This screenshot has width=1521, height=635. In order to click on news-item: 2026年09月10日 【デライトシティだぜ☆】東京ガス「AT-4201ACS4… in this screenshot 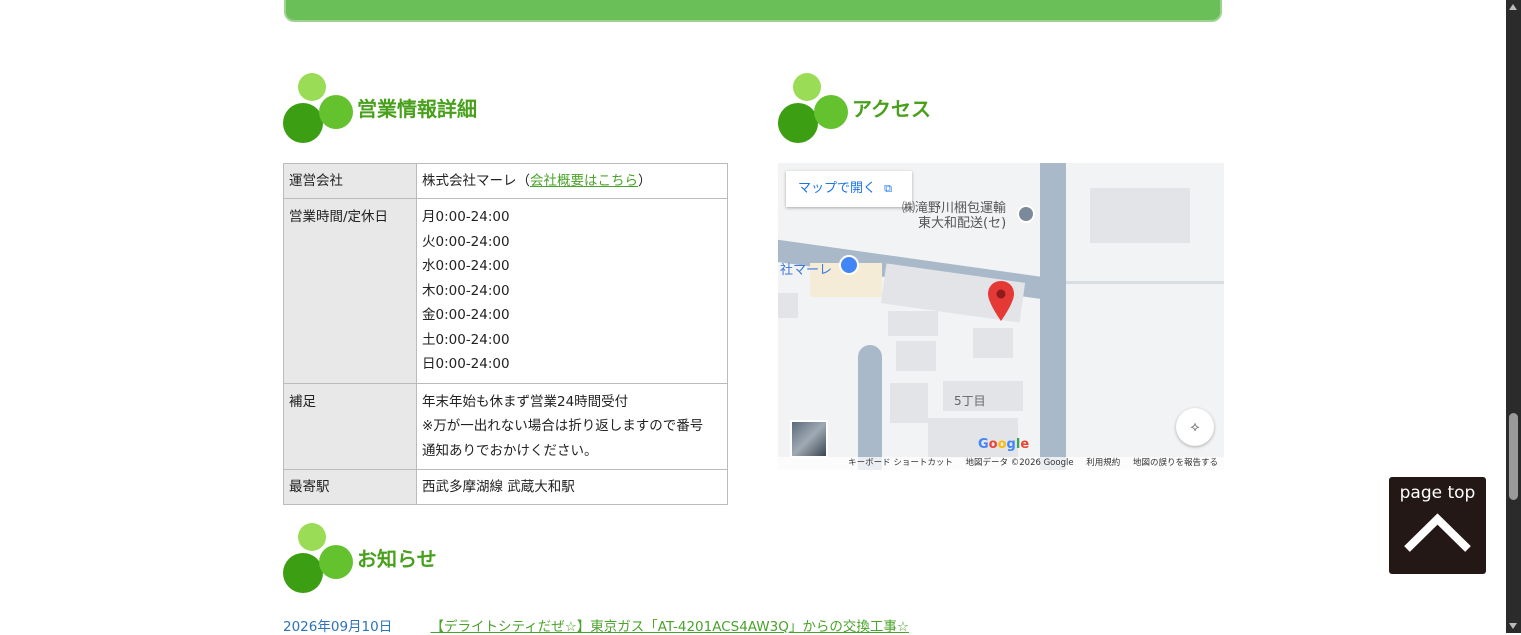, I will do `click(596, 625)`.